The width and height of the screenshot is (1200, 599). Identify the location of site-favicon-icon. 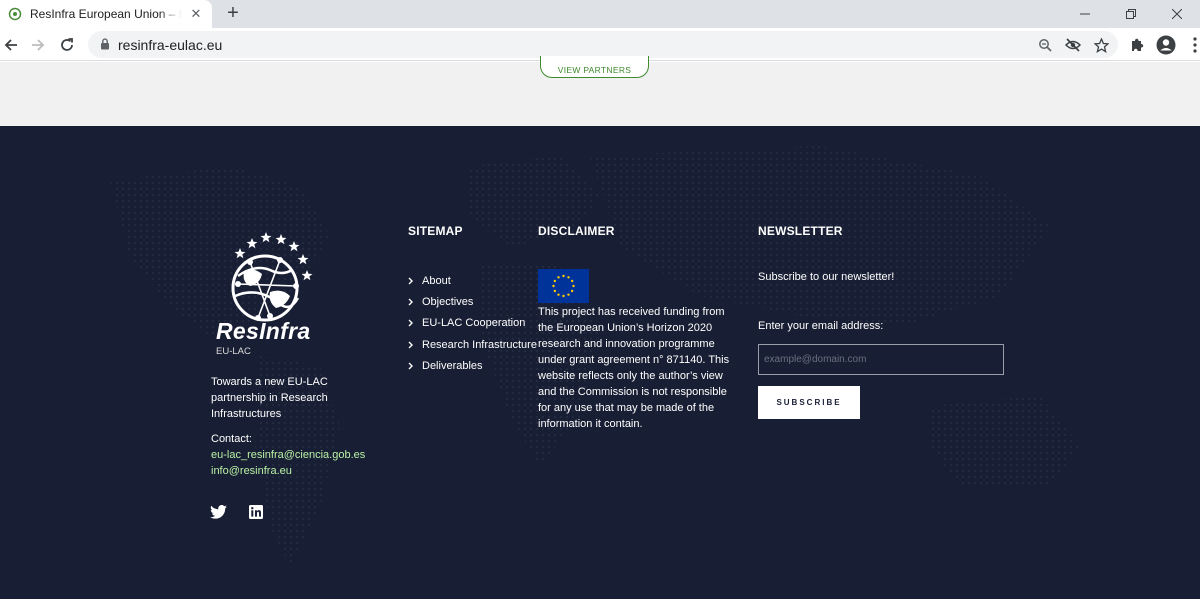
(15, 14).